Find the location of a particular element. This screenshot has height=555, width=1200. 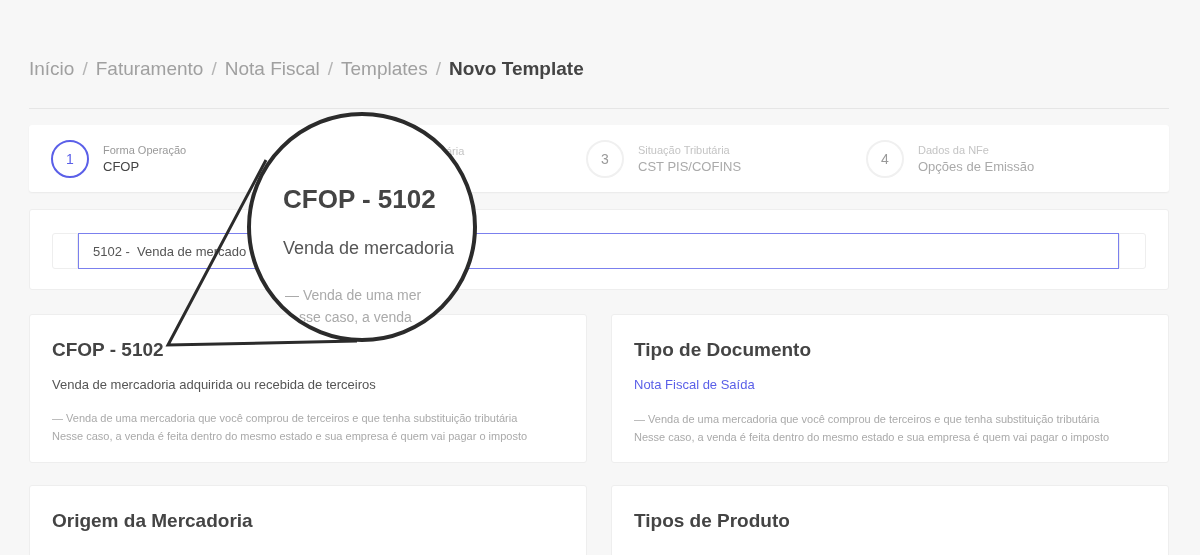

card-description: Venda de mercadoria adquirida ou recebida de terceiros is located at coordinates (214, 384).